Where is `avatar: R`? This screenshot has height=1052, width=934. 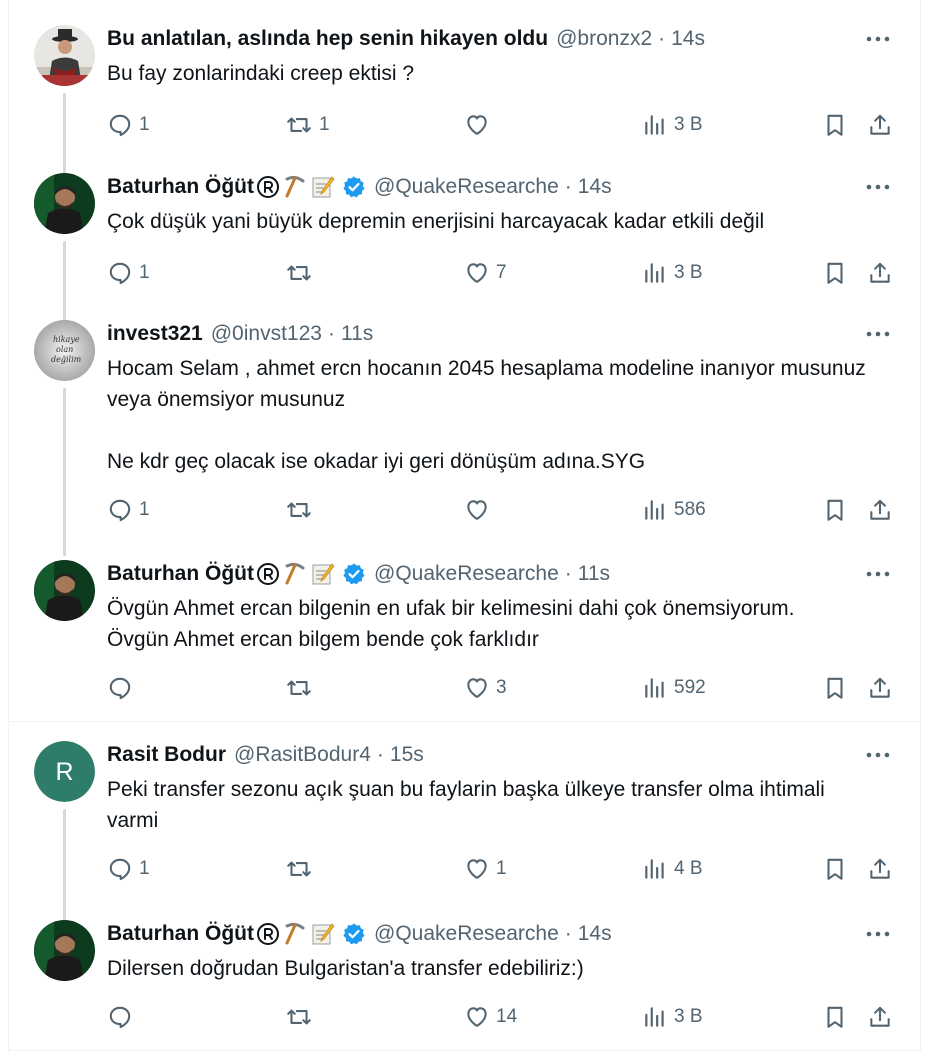 avatar: R is located at coordinates (64, 771).